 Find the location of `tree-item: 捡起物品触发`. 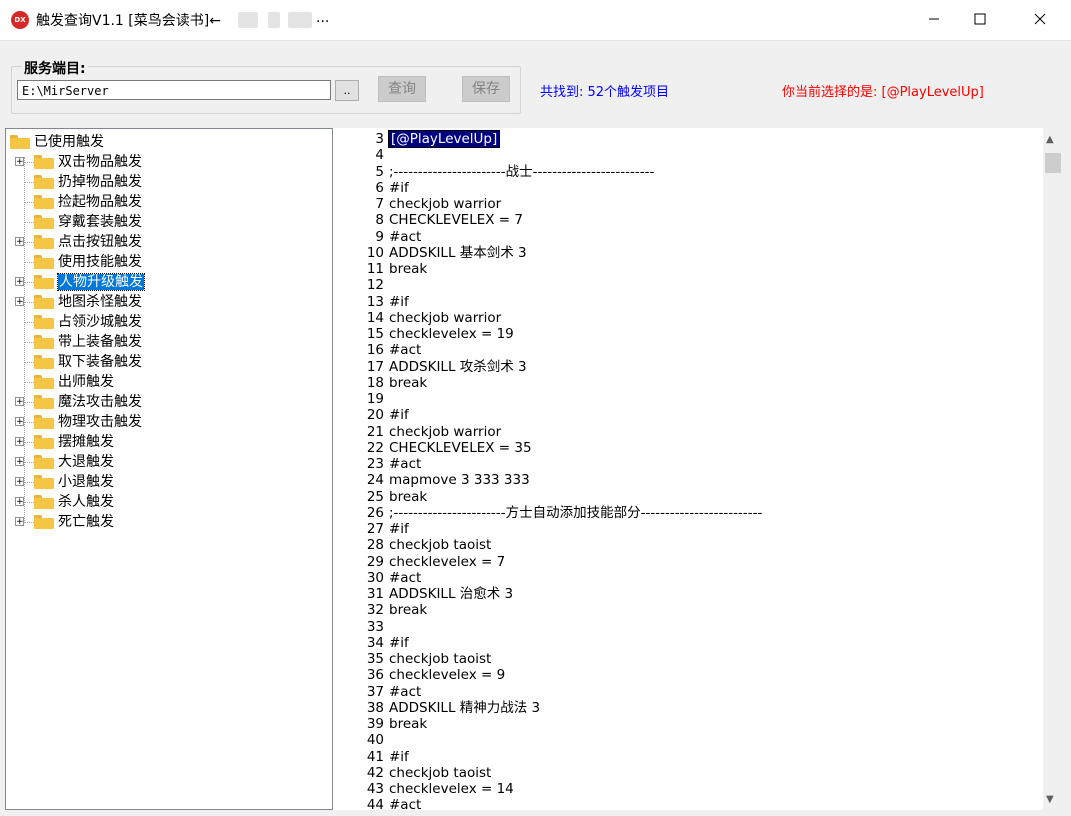

tree-item: 捡起物品触发 is located at coordinates (88, 202).